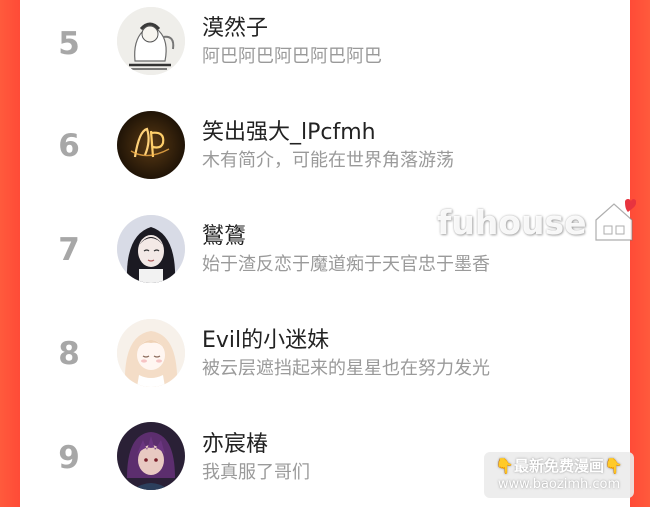 This screenshot has height=507, width=650. I want to click on rank-number: 7, so click(69, 250).